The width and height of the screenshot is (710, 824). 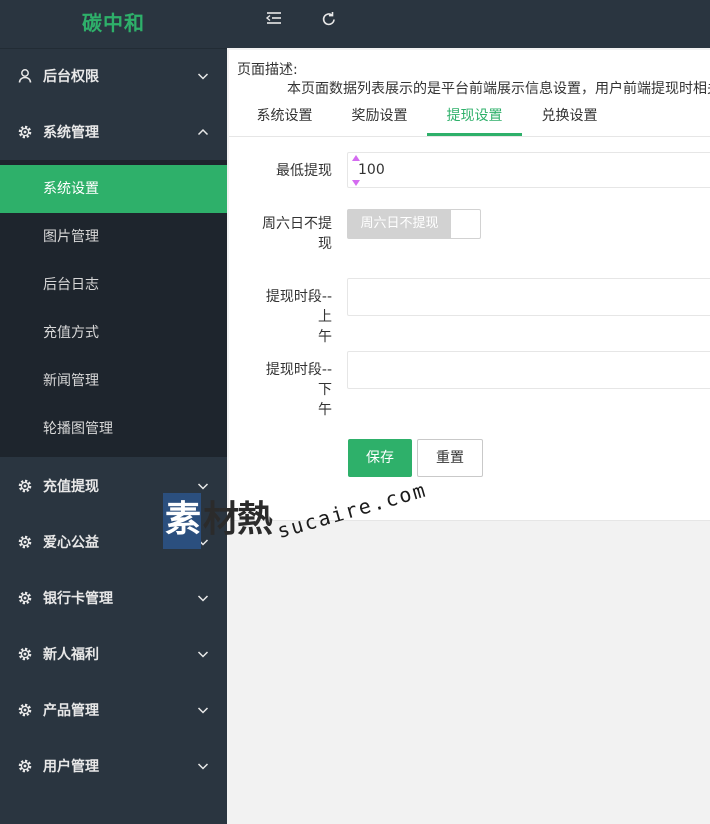 I want to click on sidebar-item-charity: 爱心公益, so click(x=113, y=542).